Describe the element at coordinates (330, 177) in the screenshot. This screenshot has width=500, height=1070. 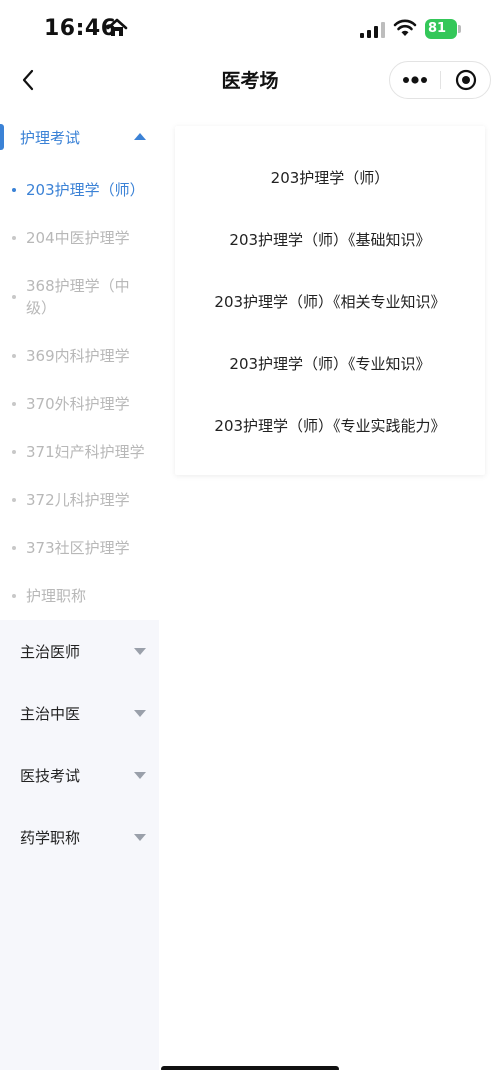
I see `subject-item: 203护理学（师）` at that location.